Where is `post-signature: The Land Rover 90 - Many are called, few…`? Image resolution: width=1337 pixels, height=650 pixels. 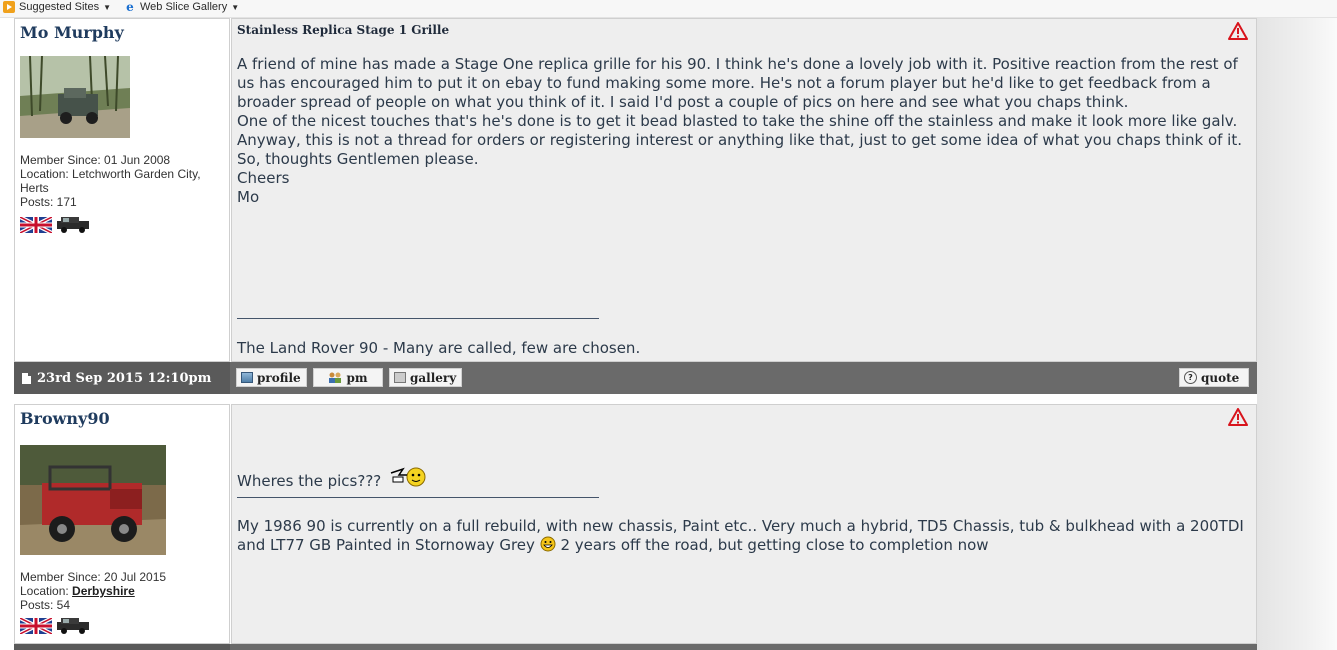 post-signature: The Land Rover 90 - Many are called, few… is located at coordinates (439, 348).